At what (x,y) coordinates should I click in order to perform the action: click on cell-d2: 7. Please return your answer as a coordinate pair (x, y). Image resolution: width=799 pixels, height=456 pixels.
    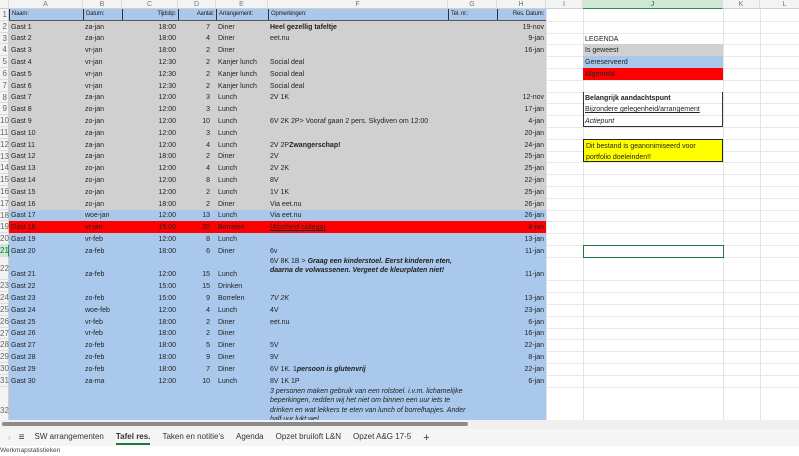
    Looking at the image, I should click on (195, 27).